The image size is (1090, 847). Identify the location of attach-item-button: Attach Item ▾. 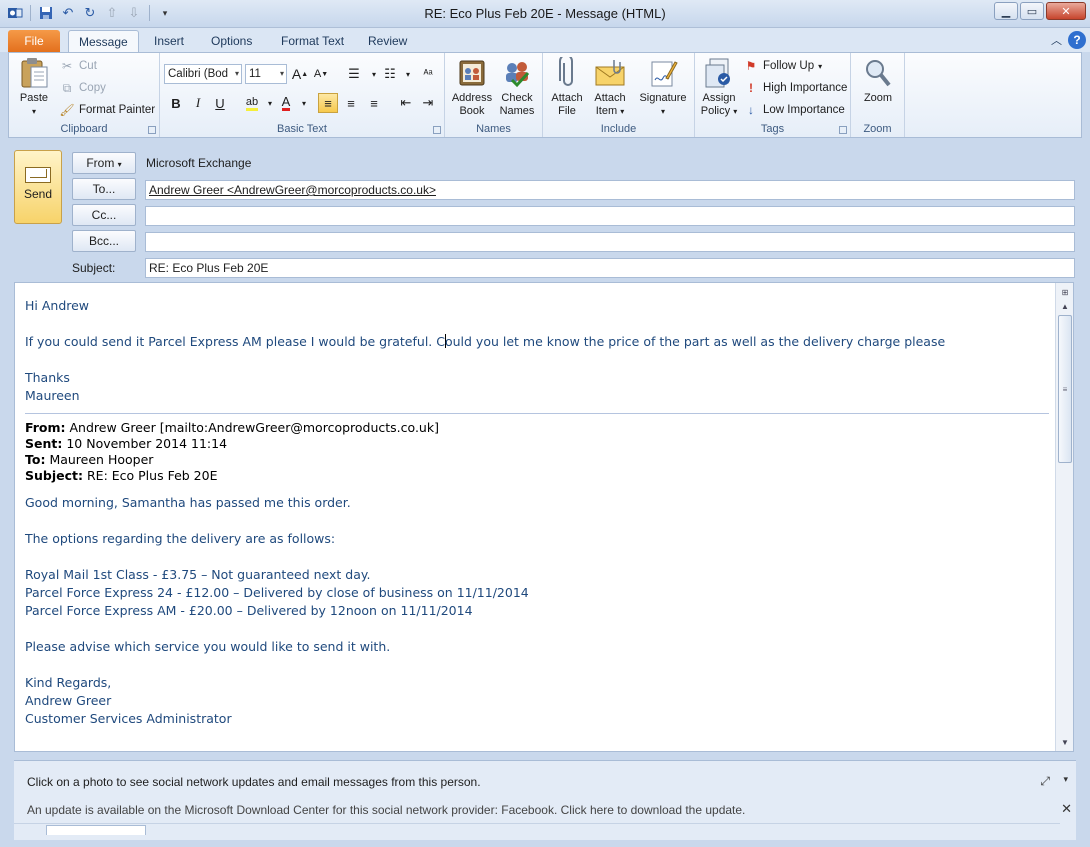
(610, 87).